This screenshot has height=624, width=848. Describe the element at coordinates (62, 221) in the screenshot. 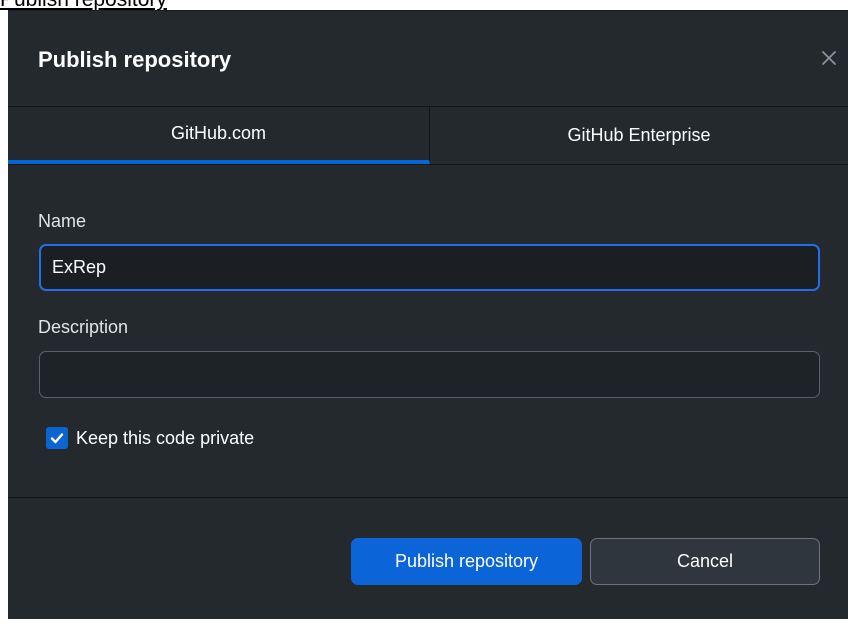

I see `name-label: Name` at that location.